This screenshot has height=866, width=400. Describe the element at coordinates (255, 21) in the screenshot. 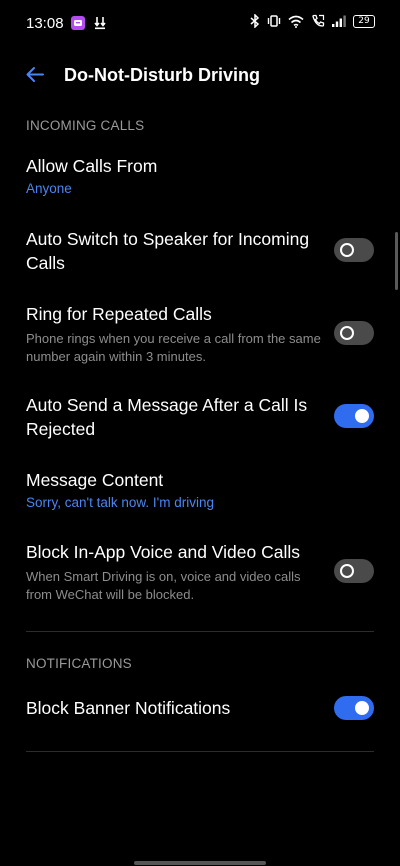

I see `bluetooth-icon` at that location.